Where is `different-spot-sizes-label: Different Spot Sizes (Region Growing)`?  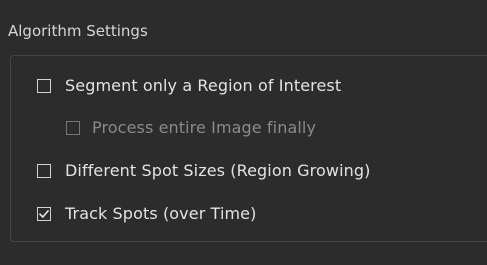
different-spot-sizes-label: Different Spot Sizes (Region Growing) is located at coordinates (218, 170).